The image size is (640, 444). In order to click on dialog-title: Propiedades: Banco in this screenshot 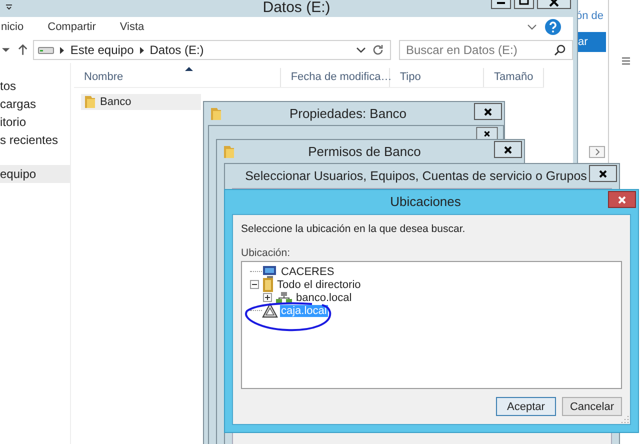, I will do `click(348, 114)`.